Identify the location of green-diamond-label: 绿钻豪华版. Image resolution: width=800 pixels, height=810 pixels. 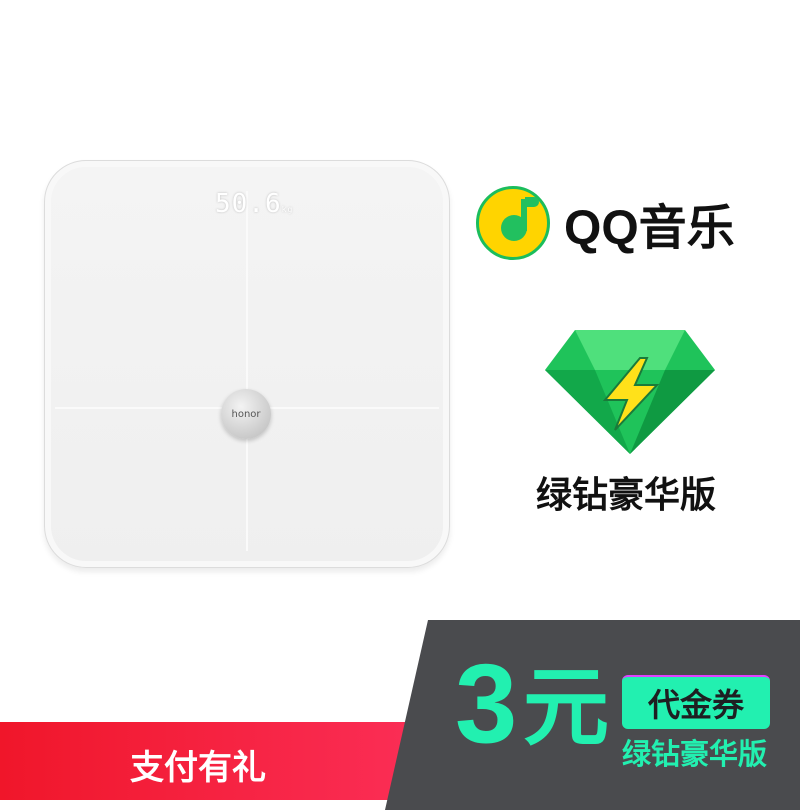
(626, 495).